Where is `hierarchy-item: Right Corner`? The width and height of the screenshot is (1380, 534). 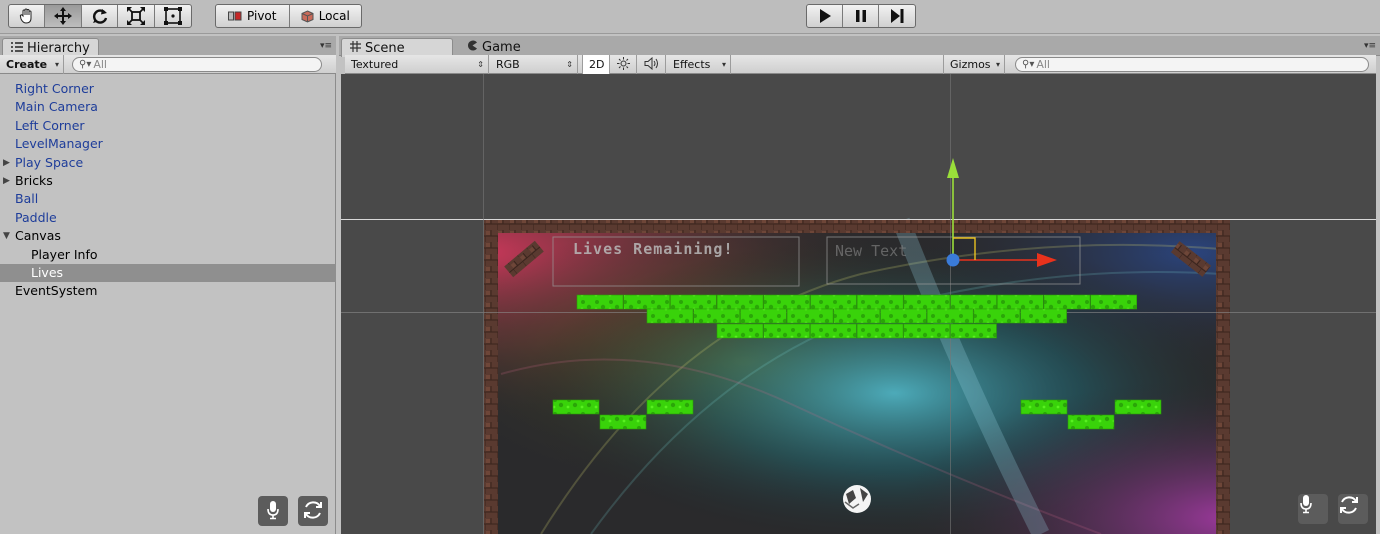
hierarchy-item: Right Corner is located at coordinates (168, 89).